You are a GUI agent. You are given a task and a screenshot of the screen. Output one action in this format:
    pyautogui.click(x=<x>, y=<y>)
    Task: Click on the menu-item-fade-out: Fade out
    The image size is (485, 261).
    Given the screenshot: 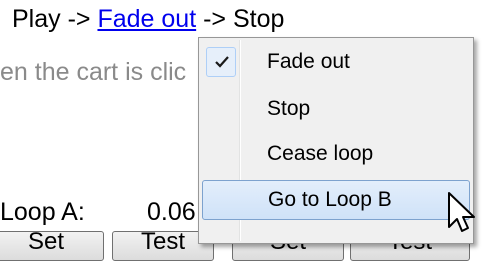 What is the action you would take?
    pyautogui.click(x=336, y=63)
    